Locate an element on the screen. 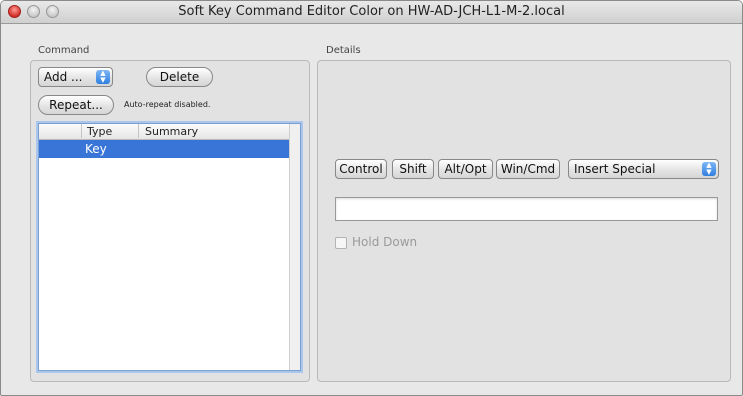  key-text-field is located at coordinates (526, 209).